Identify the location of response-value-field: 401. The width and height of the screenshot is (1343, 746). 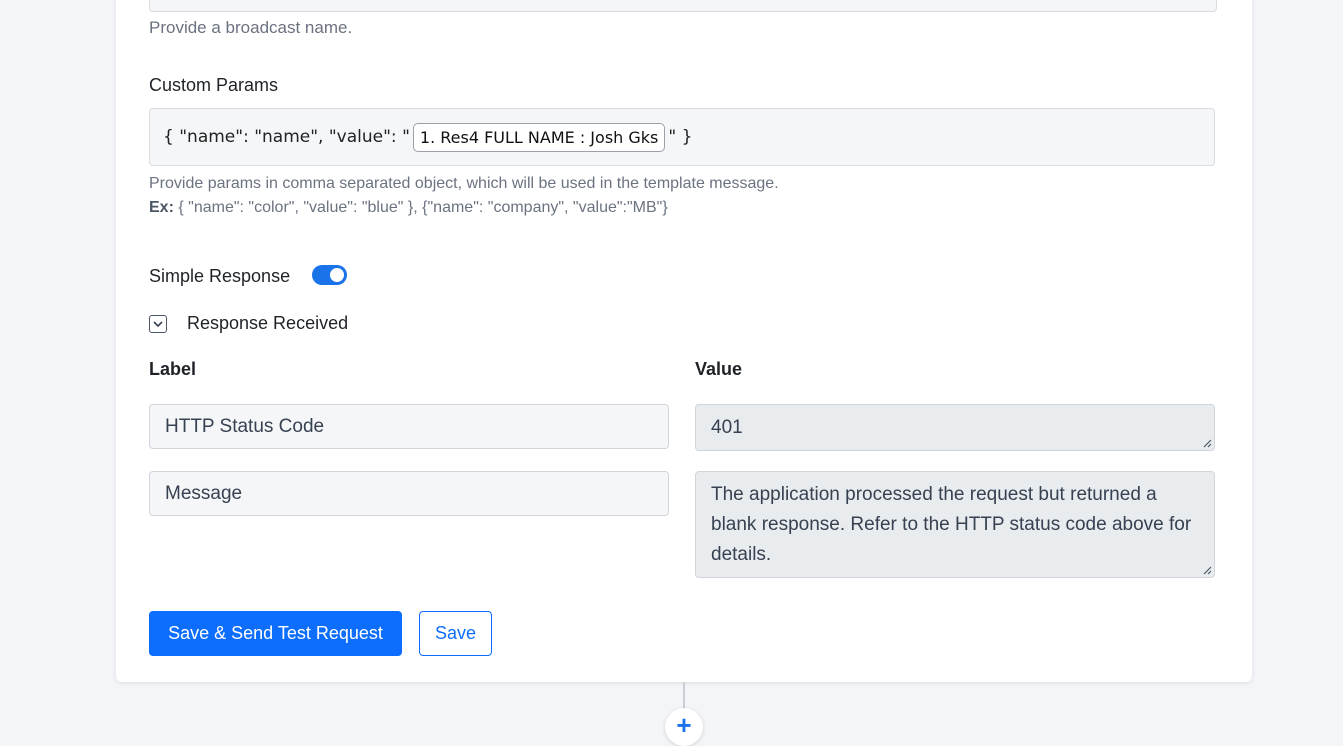
(955, 427).